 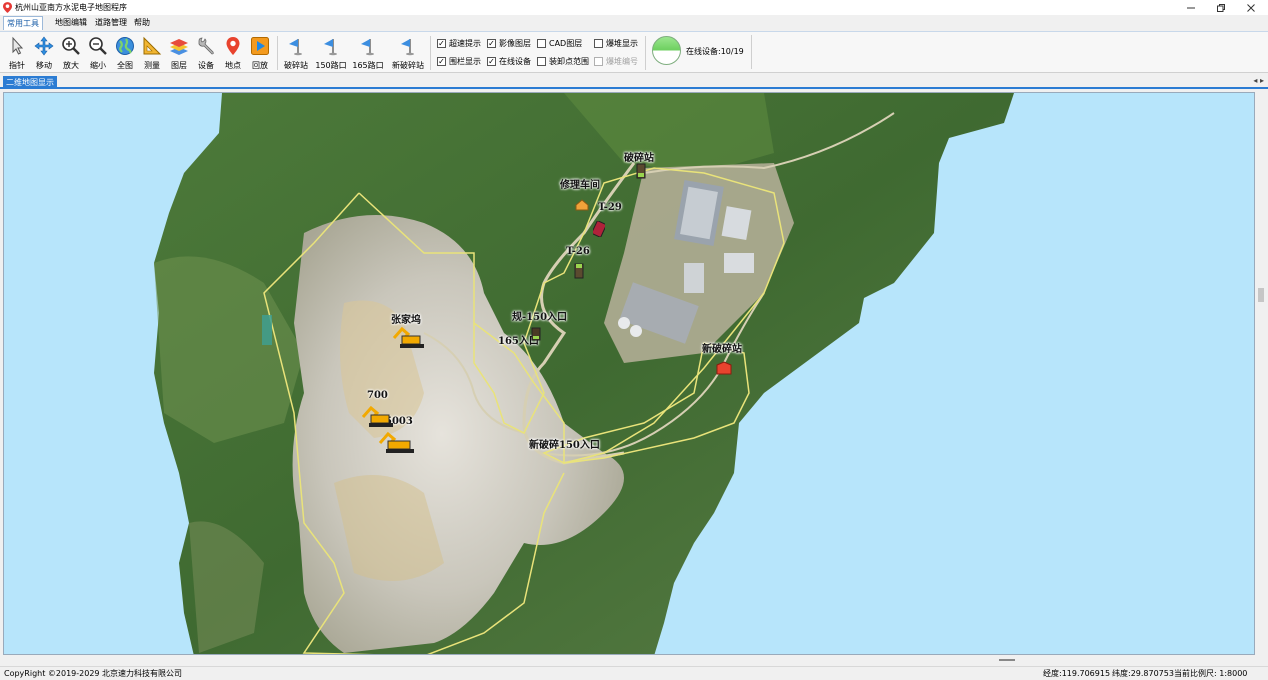 I want to click on globe-icon, so click(x=125, y=46).